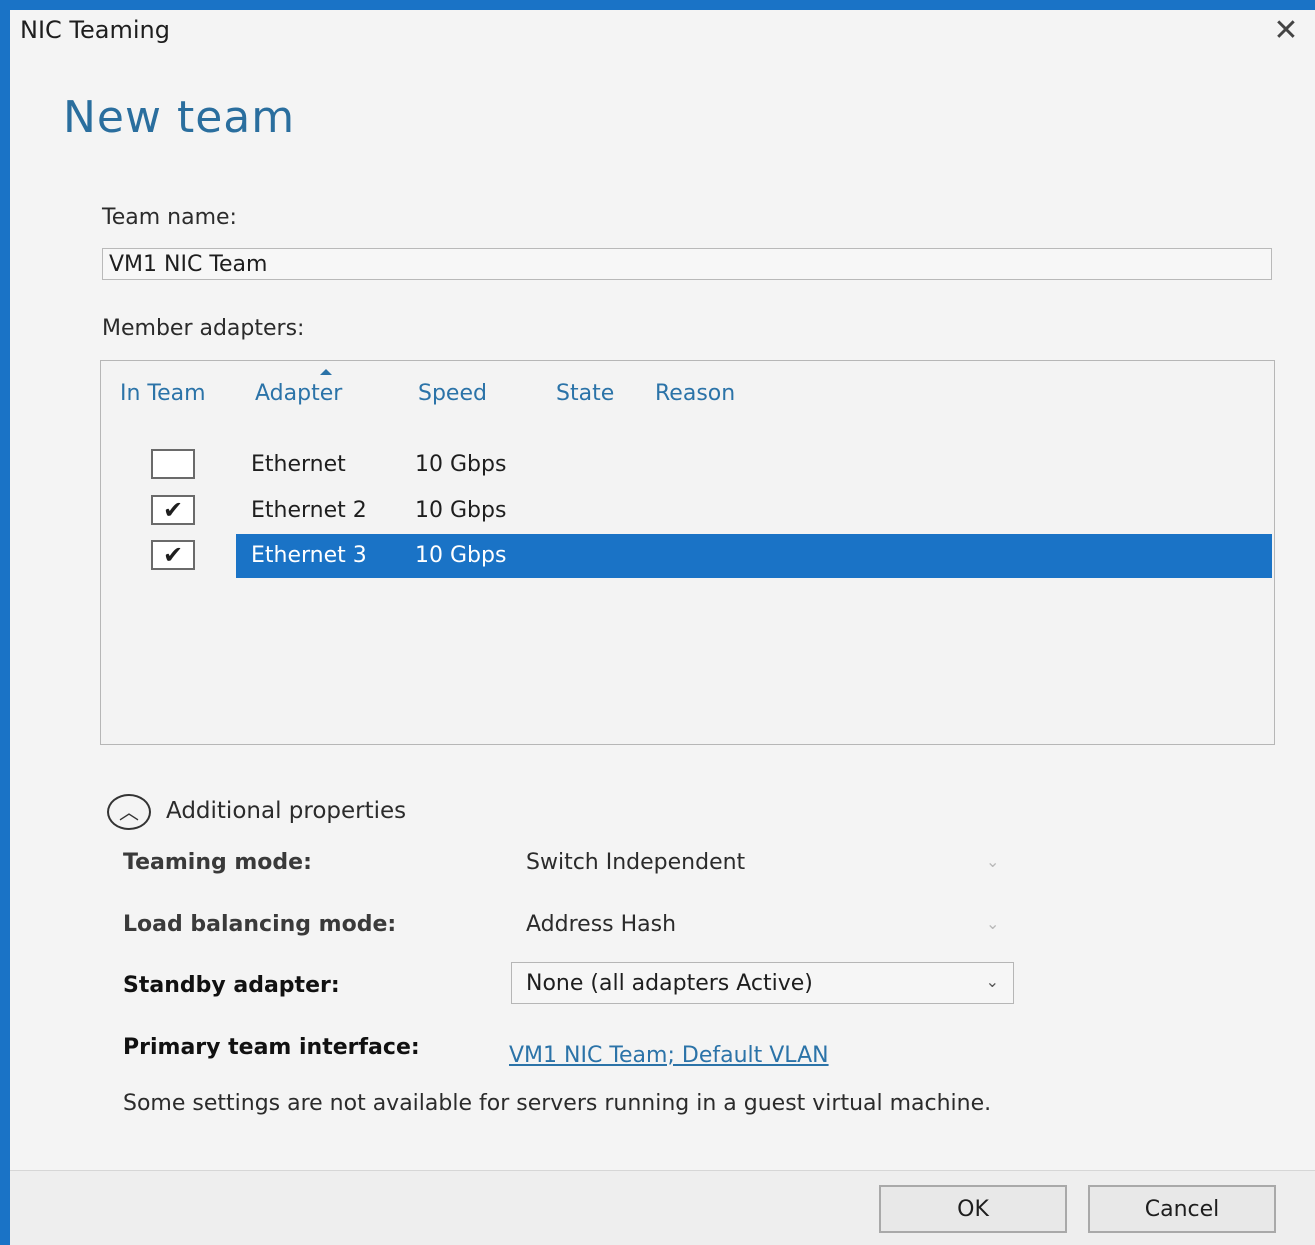 This screenshot has height=1245, width=1315. What do you see at coordinates (754, 556) in the screenshot?
I see `selection-highlight` at bounding box center [754, 556].